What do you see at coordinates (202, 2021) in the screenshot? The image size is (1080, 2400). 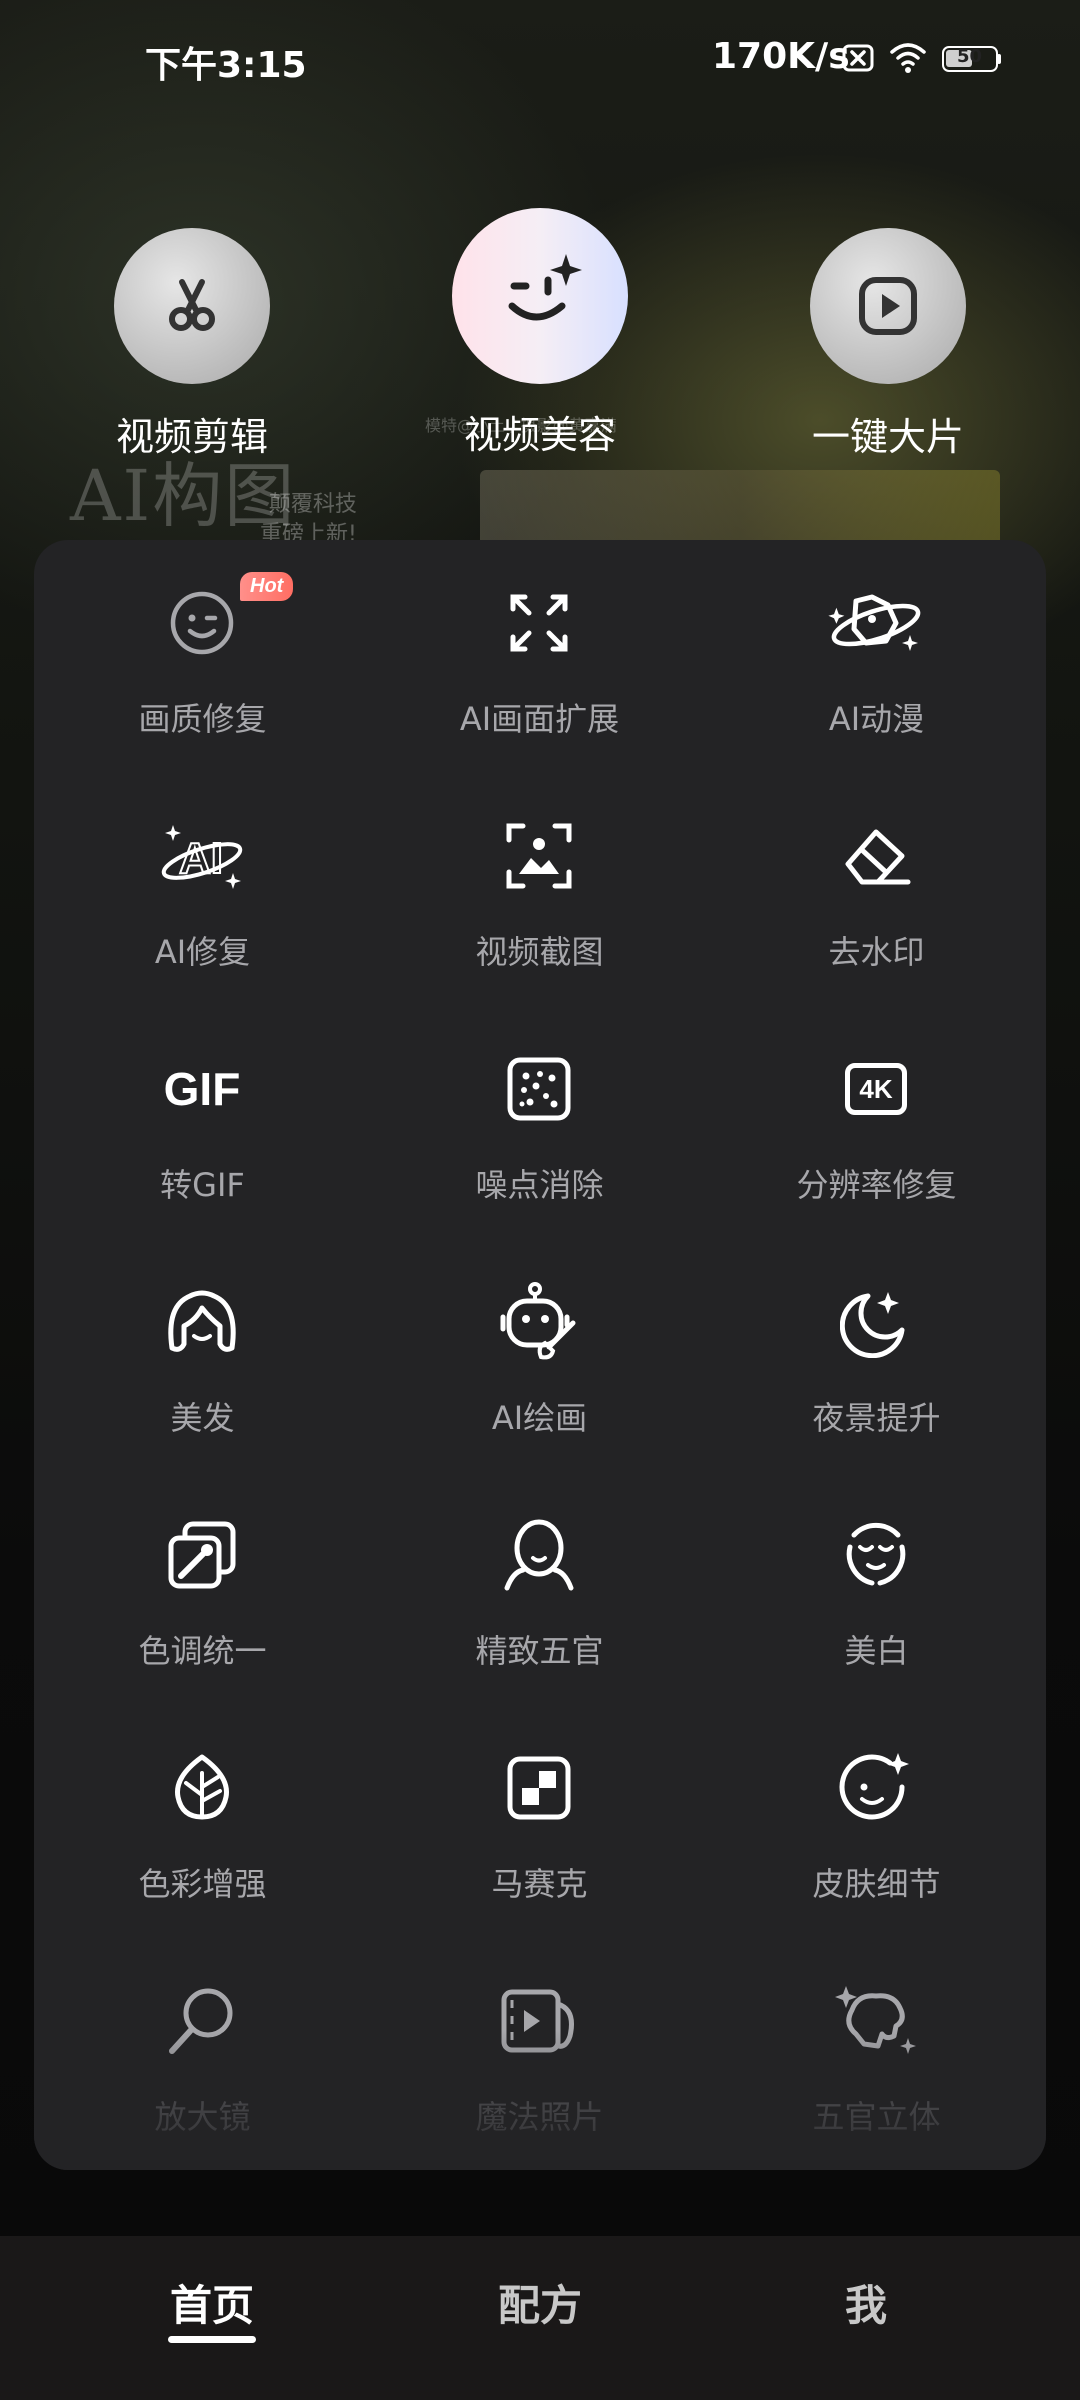 I see `magnifier-icon` at bounding box center [202, 2021].